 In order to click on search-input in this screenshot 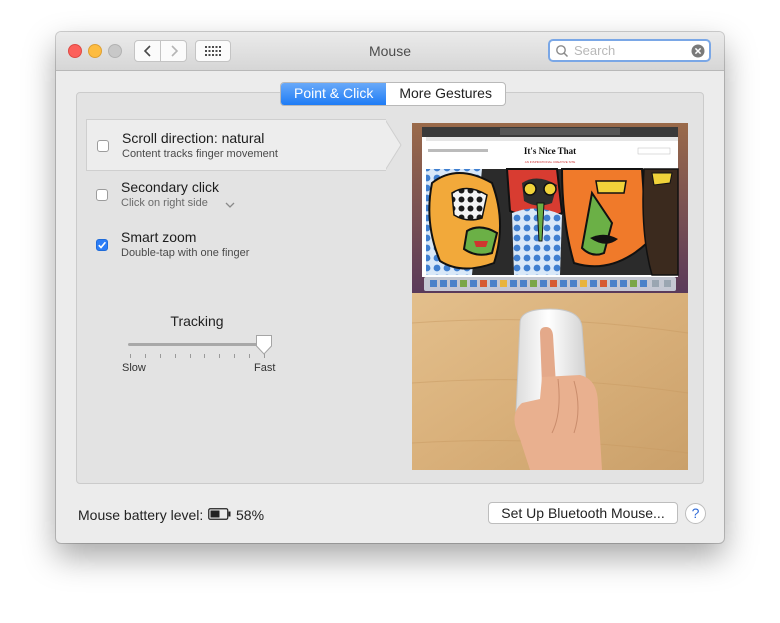, I will do `click(628, 50)`.